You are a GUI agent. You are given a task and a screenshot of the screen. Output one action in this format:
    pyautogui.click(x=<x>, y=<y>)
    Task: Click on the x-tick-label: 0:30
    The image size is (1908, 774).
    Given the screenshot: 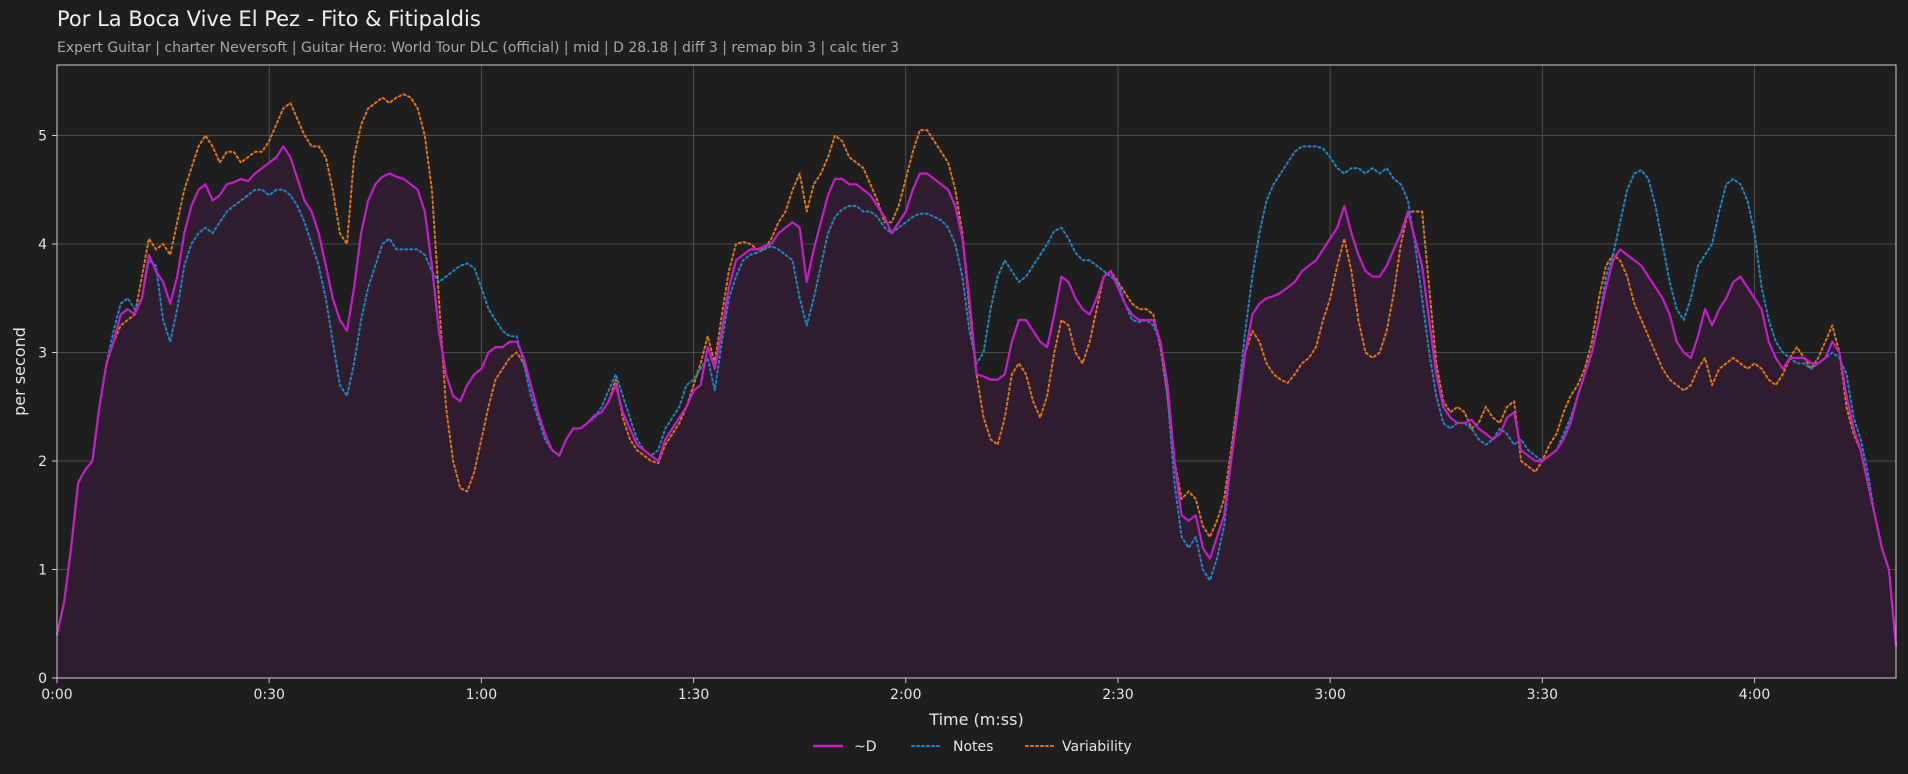 What is the action you would take?
    pyautogui.click(x=268, y=695)
    